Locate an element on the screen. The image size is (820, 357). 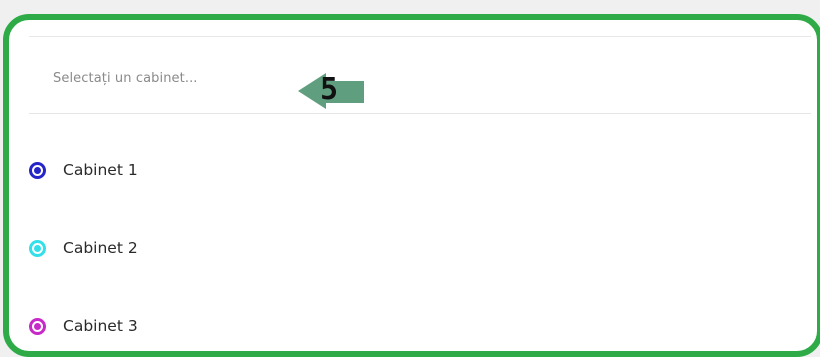
option-cabinet-1: Cabinet 1 is located at coordinates (83, 170).